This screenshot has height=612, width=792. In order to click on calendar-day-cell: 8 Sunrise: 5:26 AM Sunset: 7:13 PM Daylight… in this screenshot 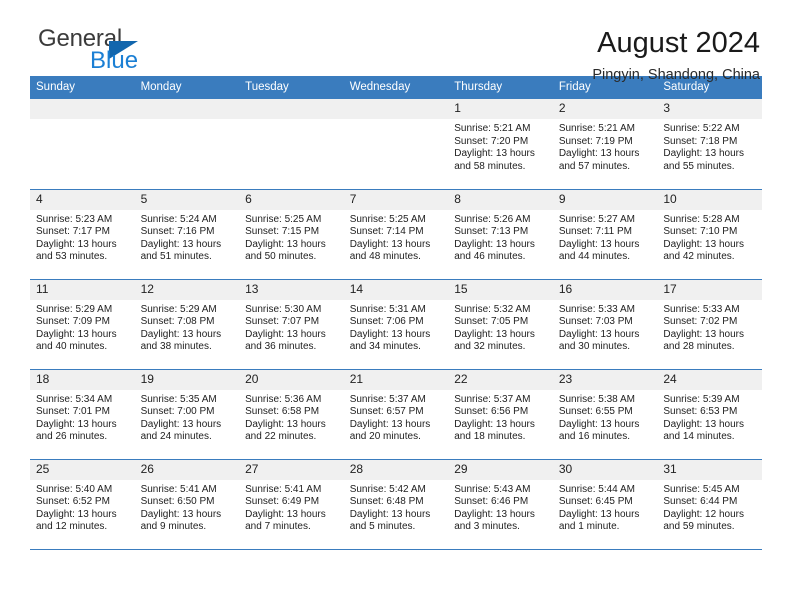, I will do `click(500, 234)`.